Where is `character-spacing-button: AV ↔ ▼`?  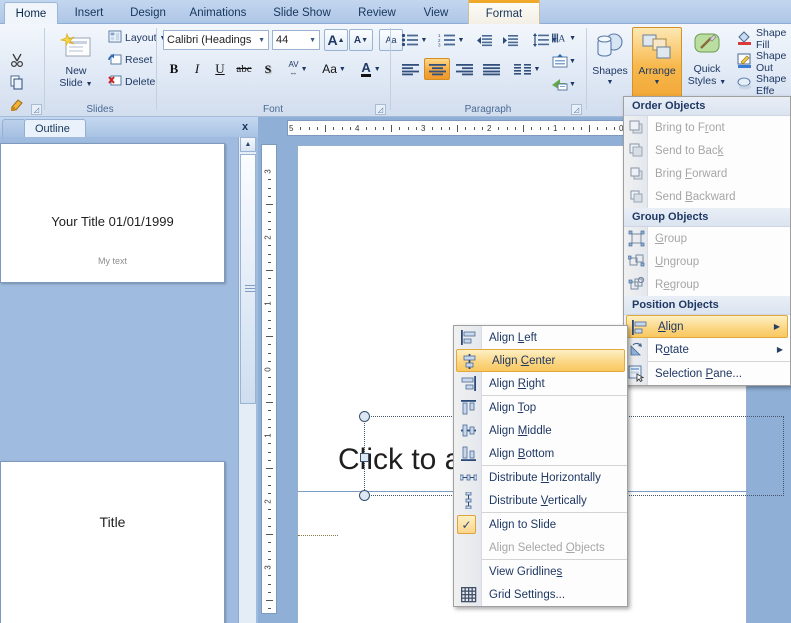 character-spacing-button: AV ↔ ▼ is located at coordinates (298, 69).